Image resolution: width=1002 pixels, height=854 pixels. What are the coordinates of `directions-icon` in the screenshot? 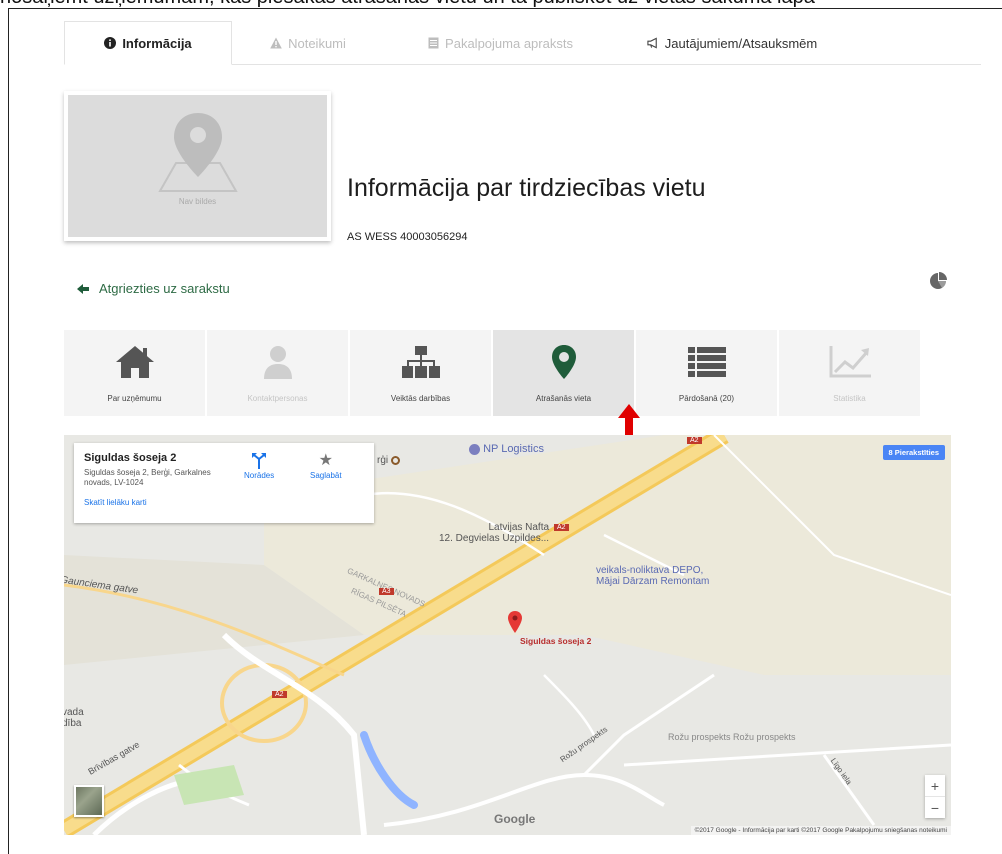 It's located at (259, 461).